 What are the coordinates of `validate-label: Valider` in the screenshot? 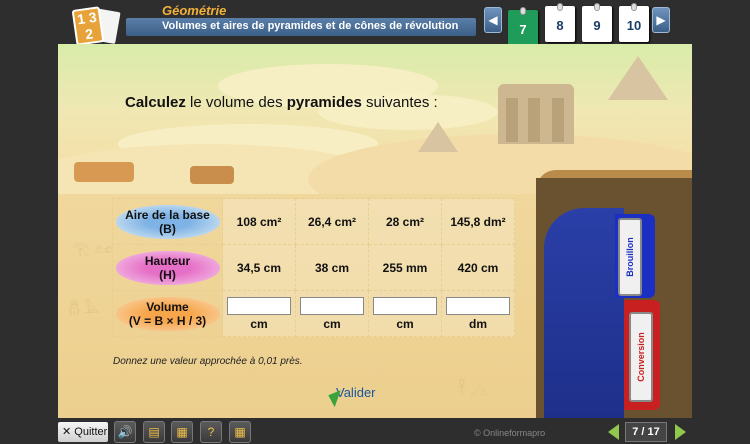 It's located at (356, 392).